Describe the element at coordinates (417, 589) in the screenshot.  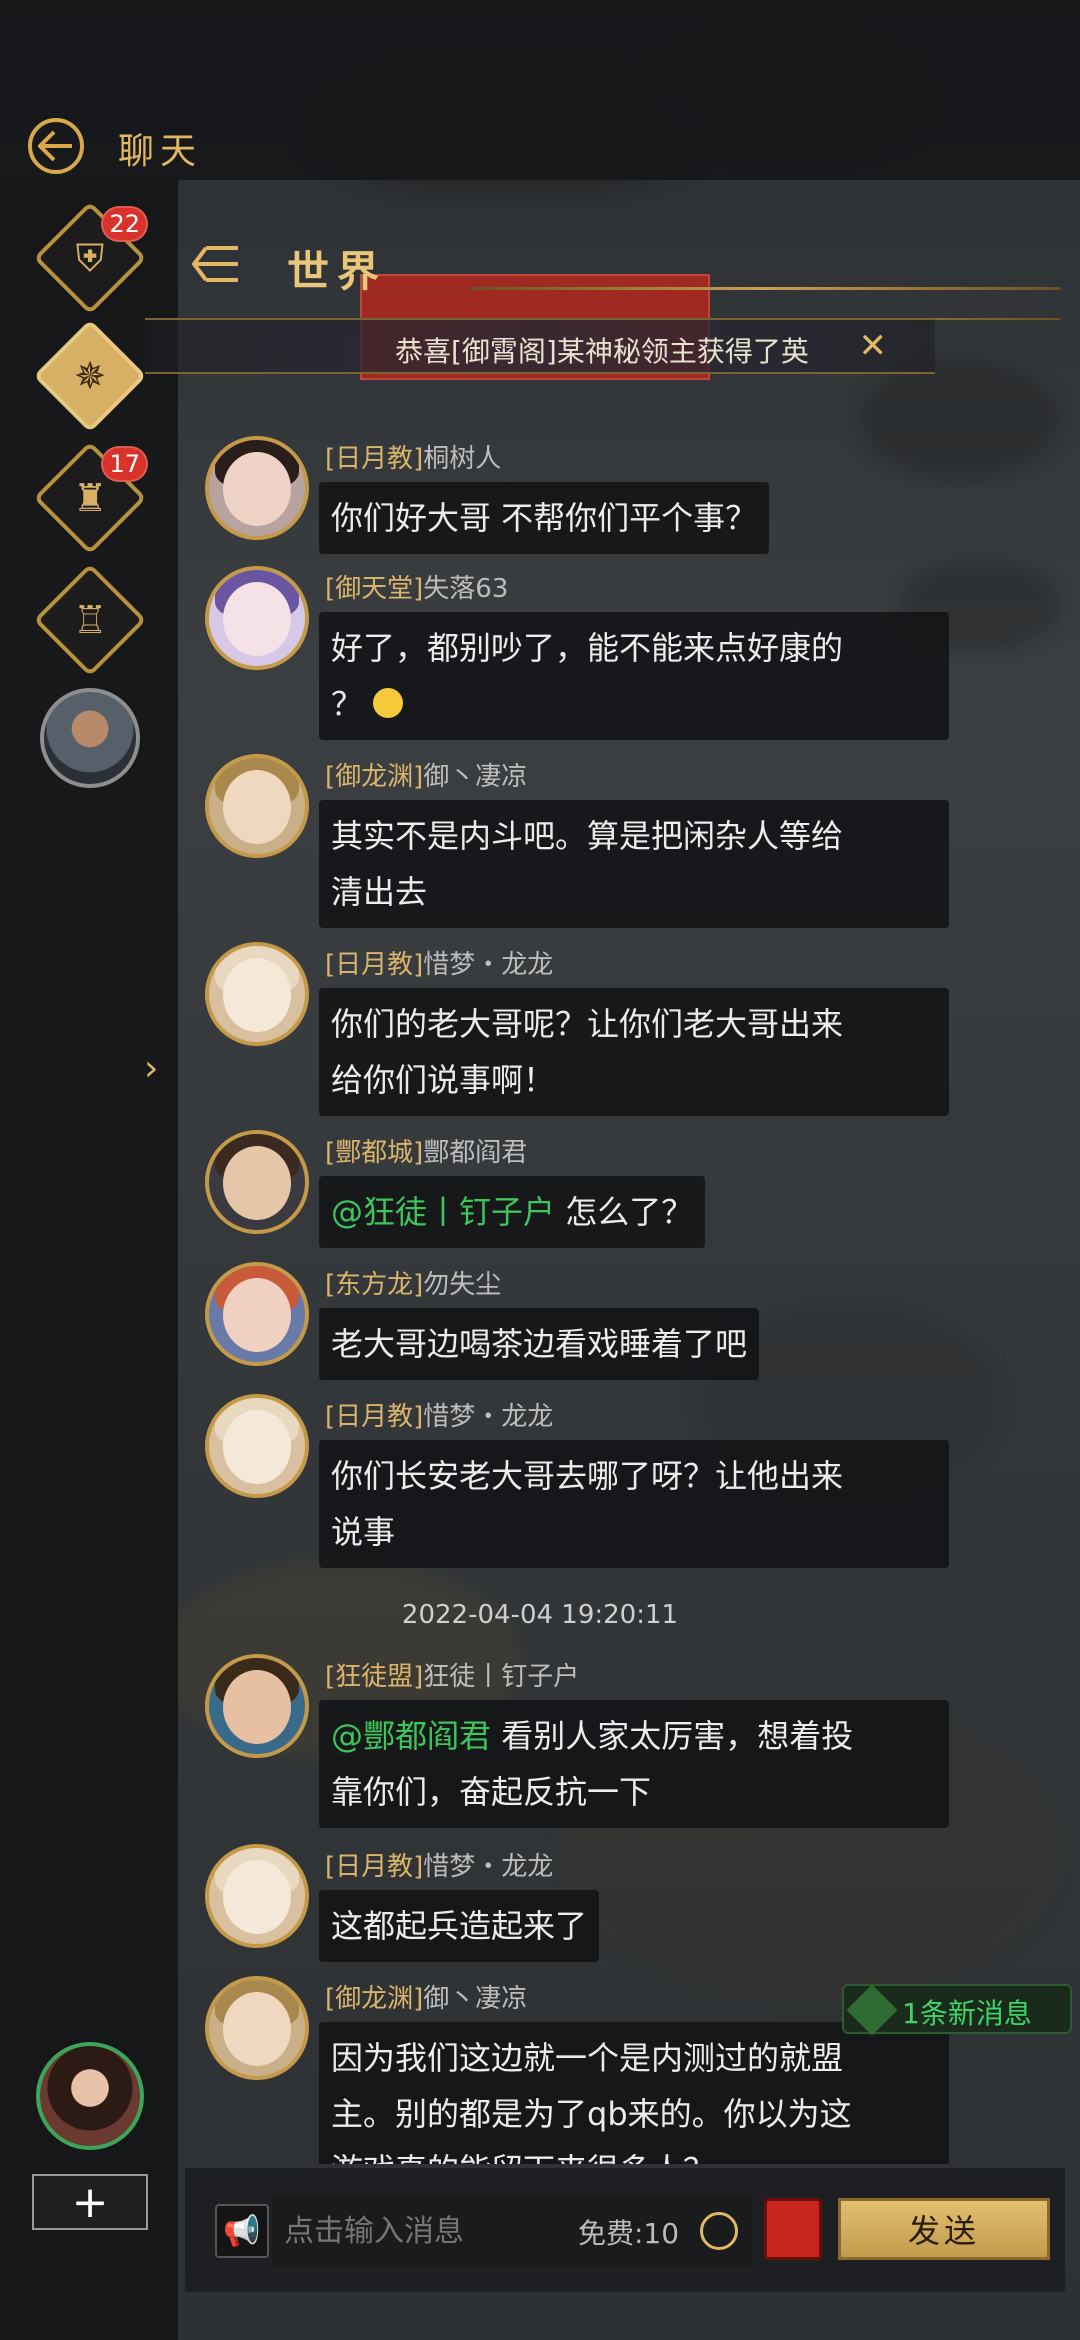
I see `sender-name: [御天堂]失落63` at that location.